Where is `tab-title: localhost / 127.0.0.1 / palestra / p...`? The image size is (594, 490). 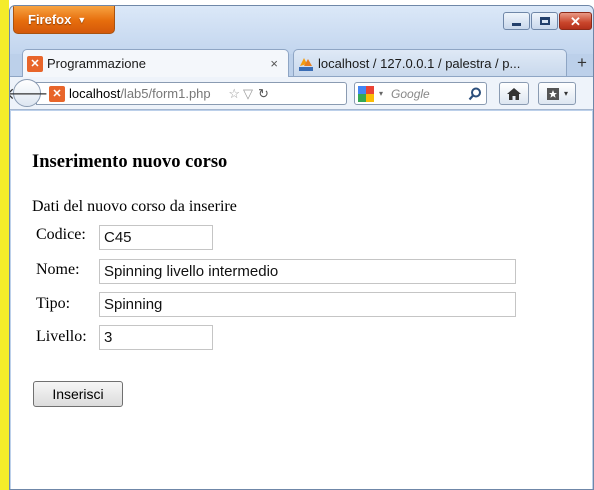
tab-title: localhost / 127.0.0.1 / palestra / p... is located at coordinates (419, 63).